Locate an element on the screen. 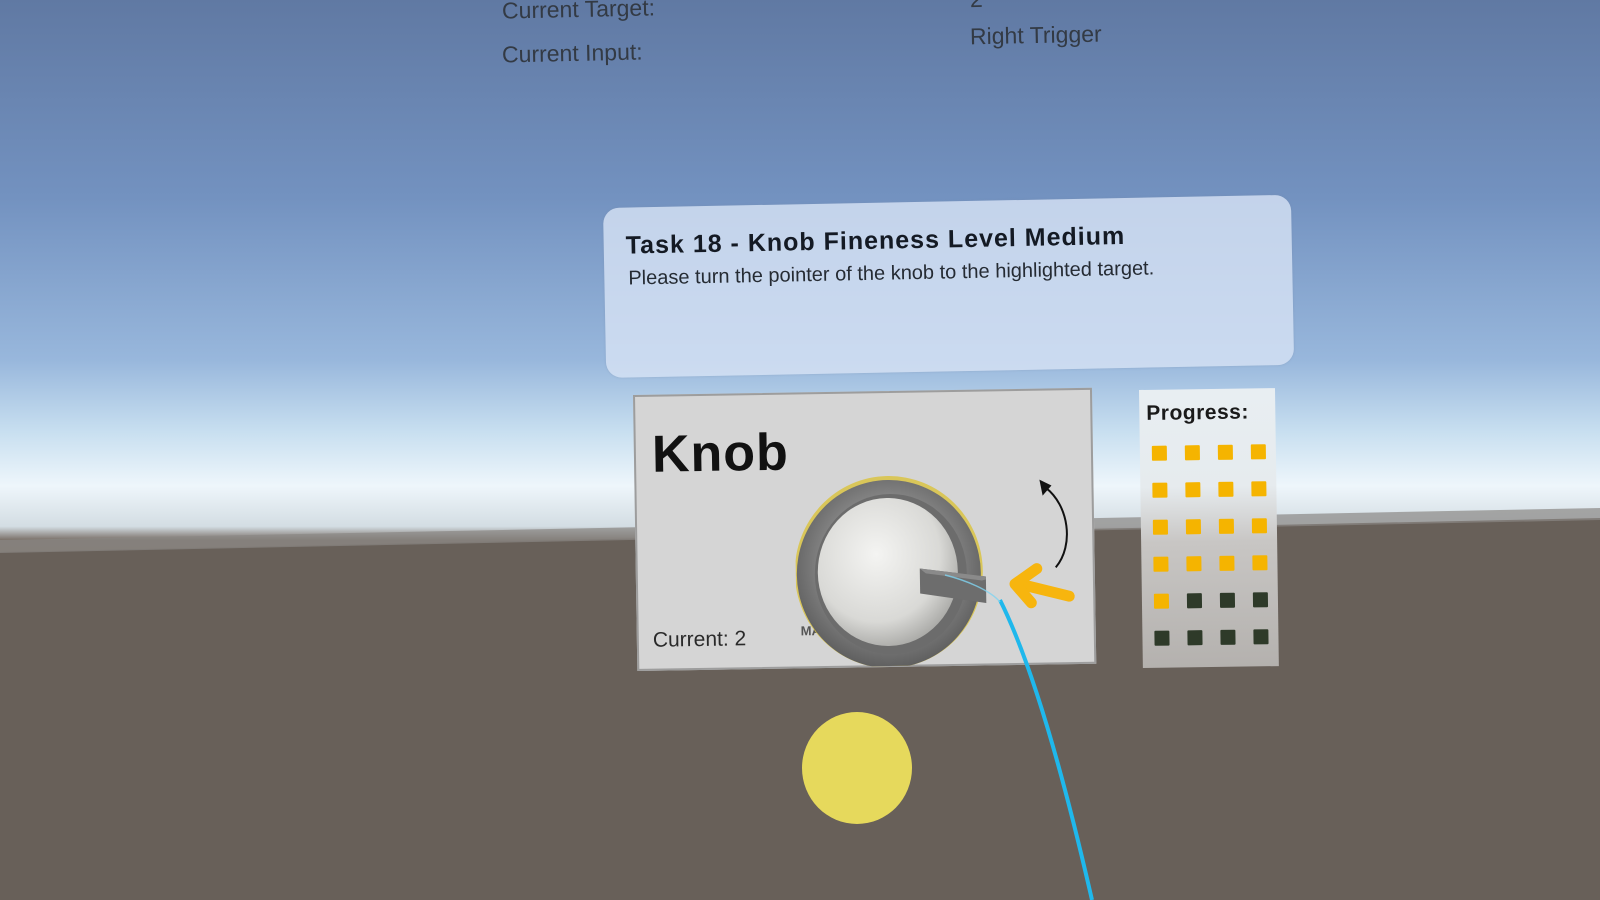  left-arrow-icon is located at coordinates (1042, 586).